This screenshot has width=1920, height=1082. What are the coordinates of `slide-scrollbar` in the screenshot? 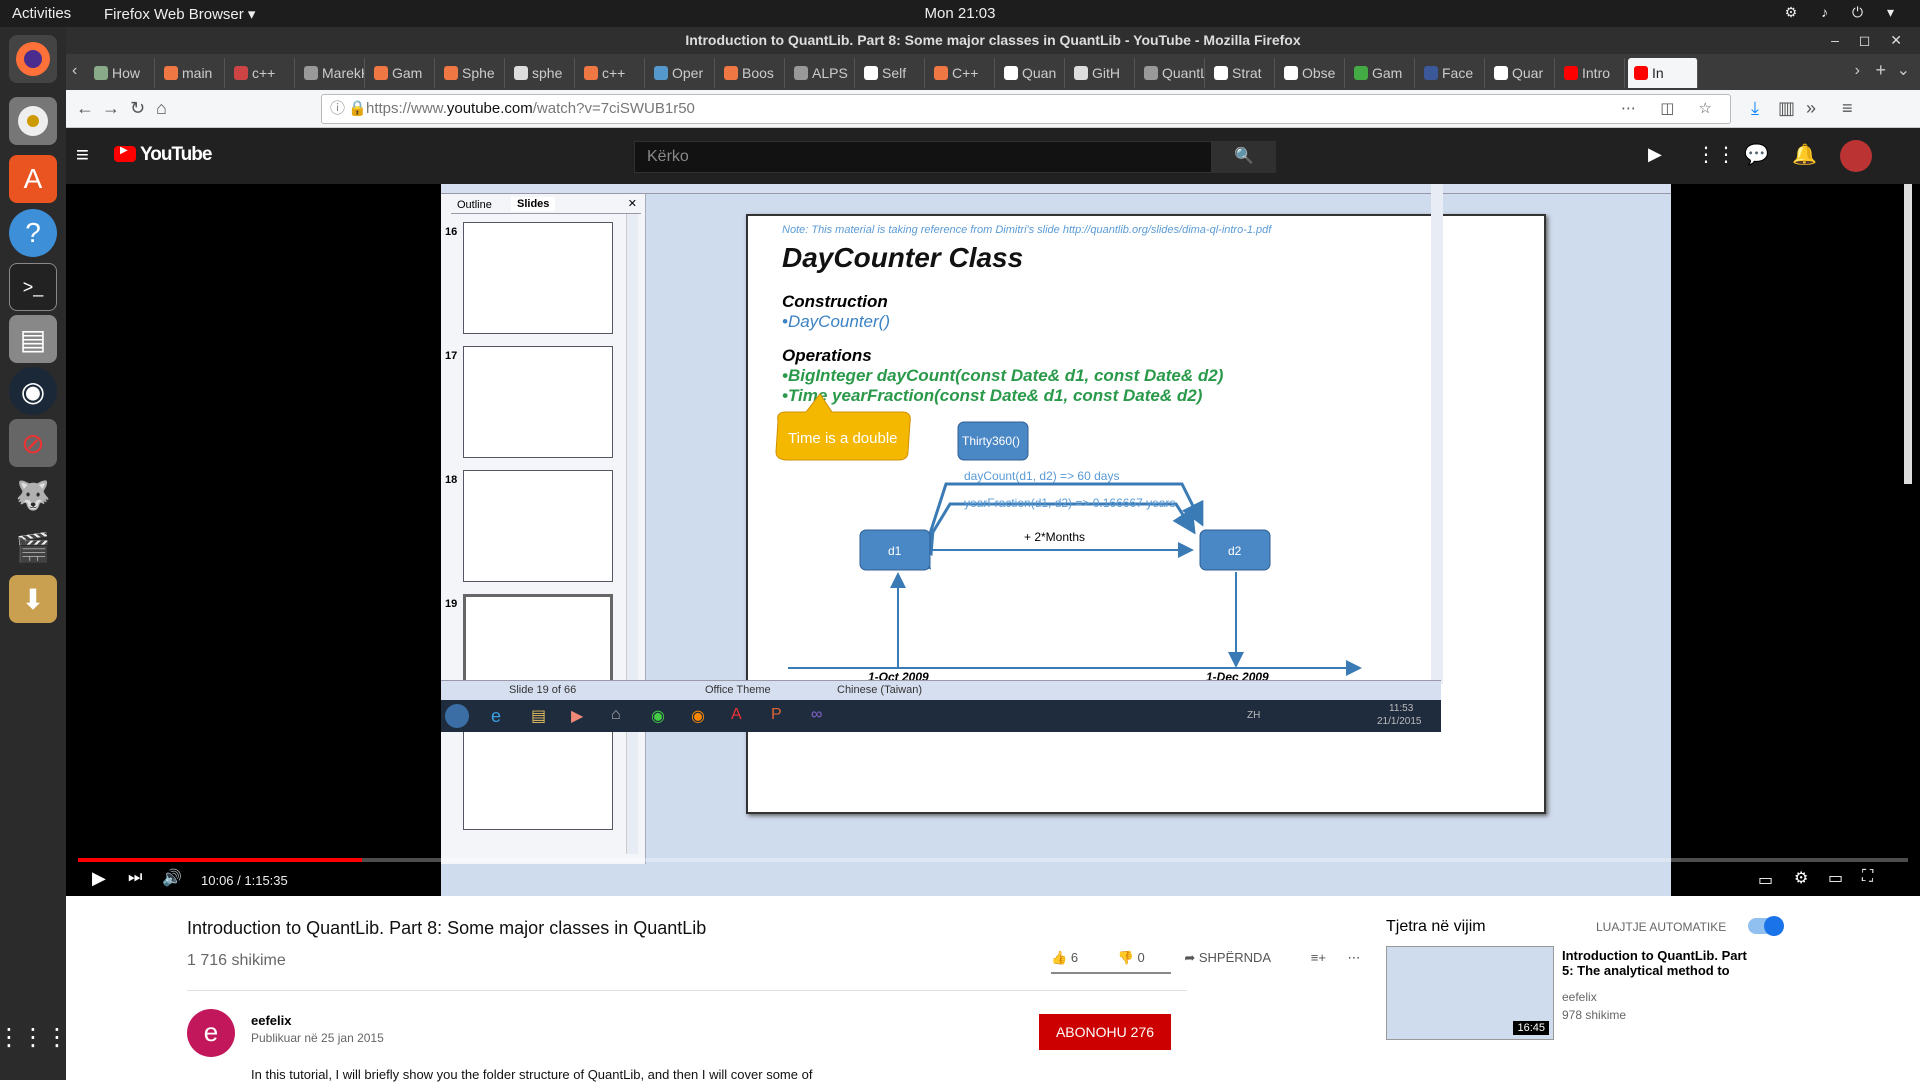 It's located at (1437, 434).